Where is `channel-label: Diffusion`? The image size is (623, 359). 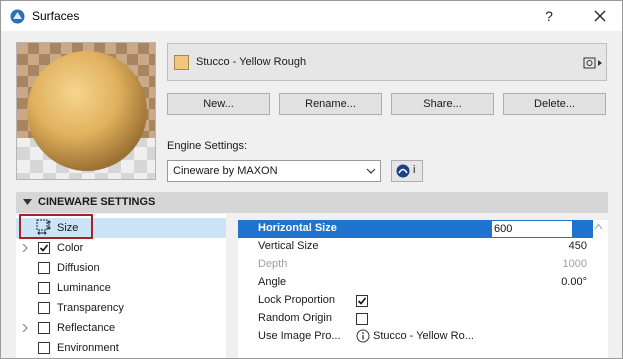 channel-label: Diffusion is located at coordinates (78, 268).